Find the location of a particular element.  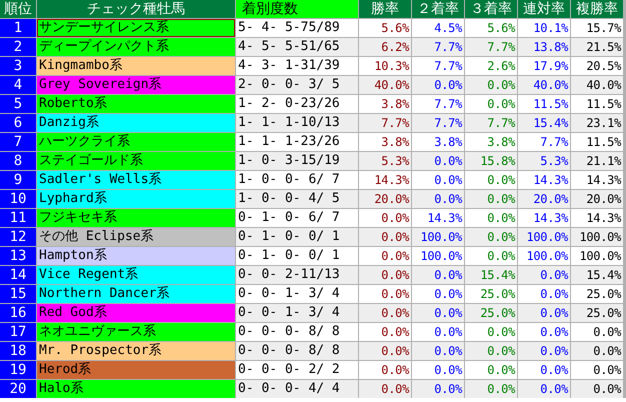

sire-line-cell: Kingmambo系 is located at coordinates (136, 66).